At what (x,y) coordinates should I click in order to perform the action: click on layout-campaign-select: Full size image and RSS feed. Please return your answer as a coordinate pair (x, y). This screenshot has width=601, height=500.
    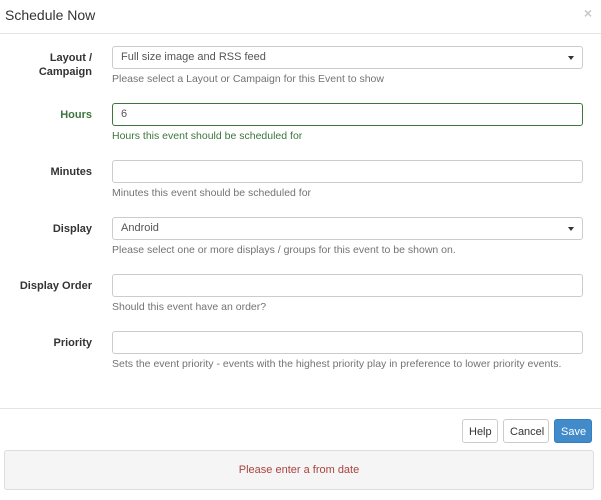
    Looking at the image, I should click on (347, 57).